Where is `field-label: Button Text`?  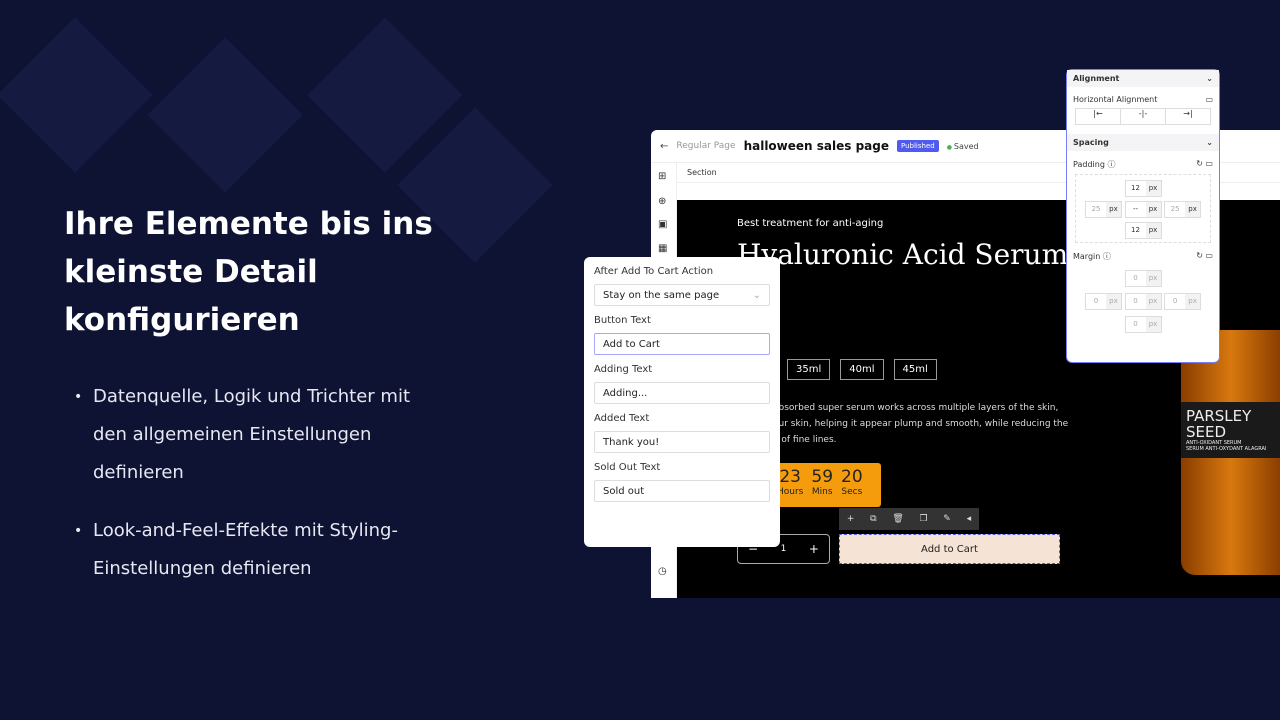
field-label: Button Text is located at coordinates (622, 320).